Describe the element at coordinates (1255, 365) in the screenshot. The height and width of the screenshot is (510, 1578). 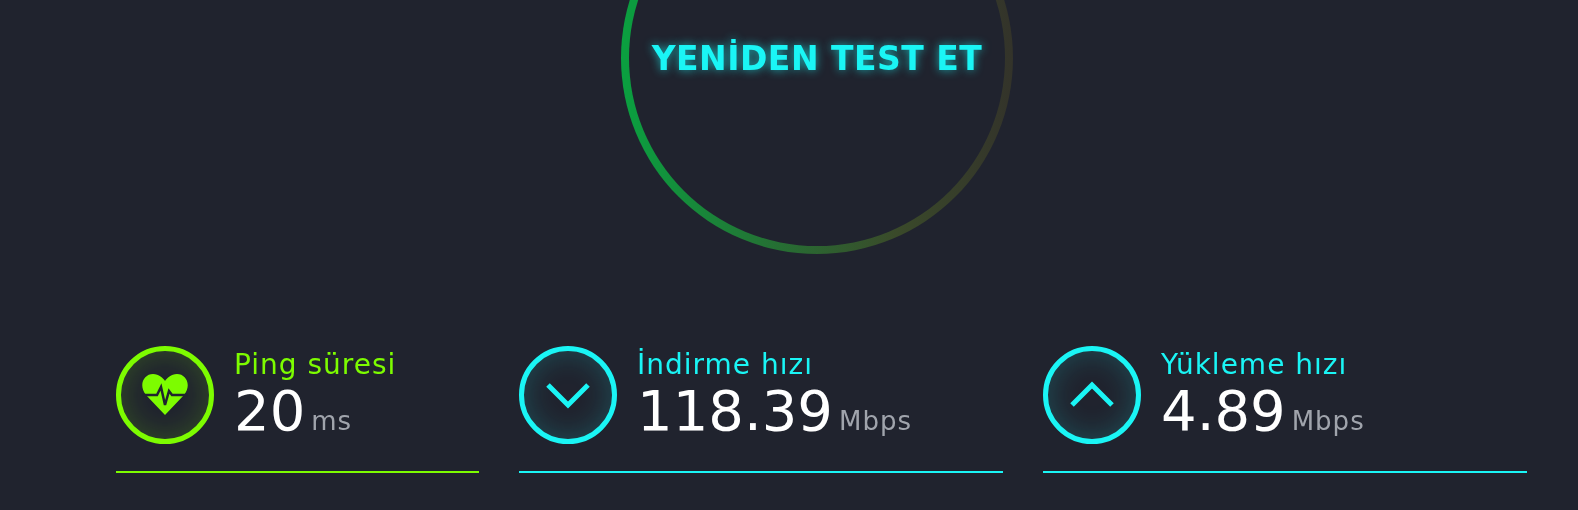
I see `metric-label: Yükleme hızı` at that location.